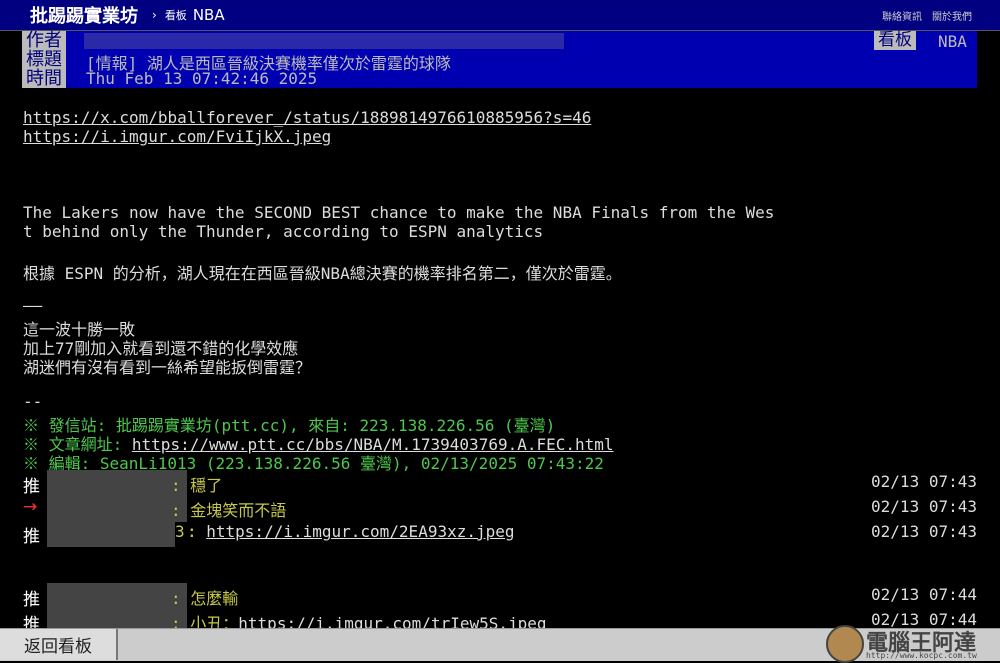 The height and width of the screenshot is (663, 1000). I want to click on site-watermark: 電腦王阿達 http://www.kocpc.com.tw, so click(911, 643).